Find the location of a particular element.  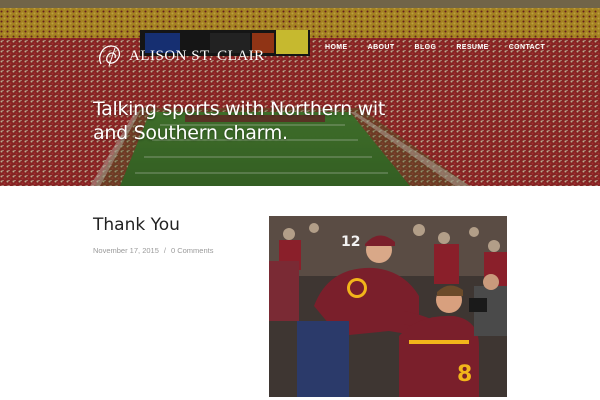

post-meta: November 17, 2015 / 0 Comments is located at coordinates (153, 250).